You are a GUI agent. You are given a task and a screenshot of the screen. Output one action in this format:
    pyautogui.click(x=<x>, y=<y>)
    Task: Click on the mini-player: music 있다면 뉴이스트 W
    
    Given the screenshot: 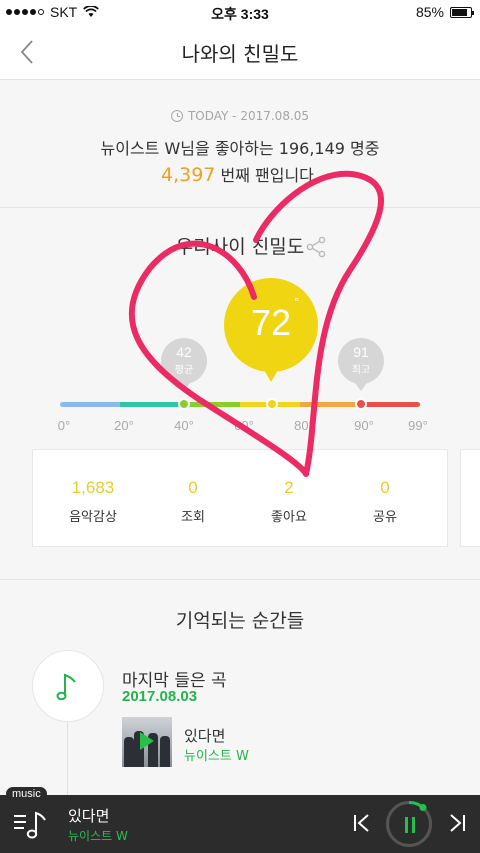 What is the action you would take?
    pyautogui.click(x=240, y=820)
    